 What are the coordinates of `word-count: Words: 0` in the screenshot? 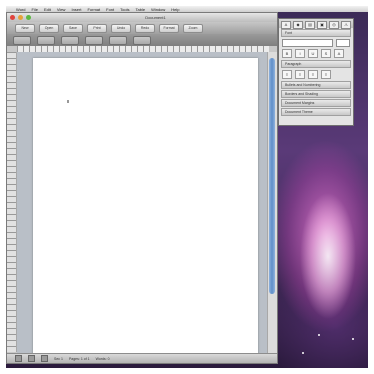 It's located at (102, 358).